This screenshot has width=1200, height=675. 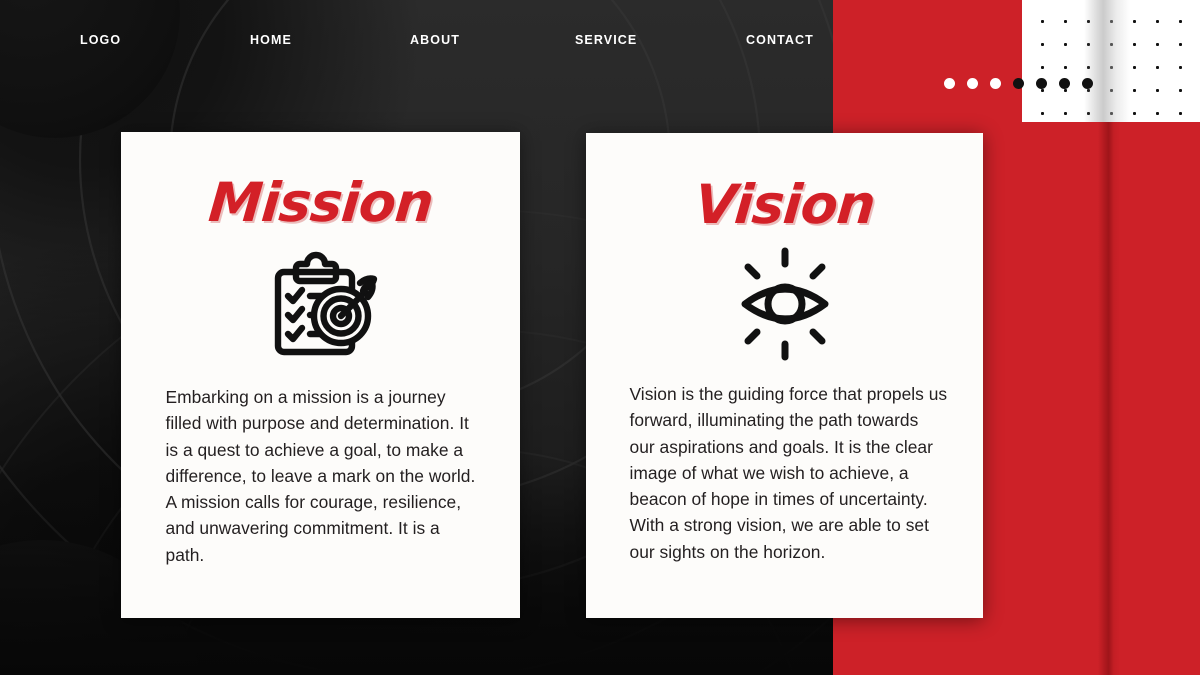 What do you see at coordinates (785, 304) in the screenshot?
I see `radiant-eye-icon` at bounding box center [785, 304].